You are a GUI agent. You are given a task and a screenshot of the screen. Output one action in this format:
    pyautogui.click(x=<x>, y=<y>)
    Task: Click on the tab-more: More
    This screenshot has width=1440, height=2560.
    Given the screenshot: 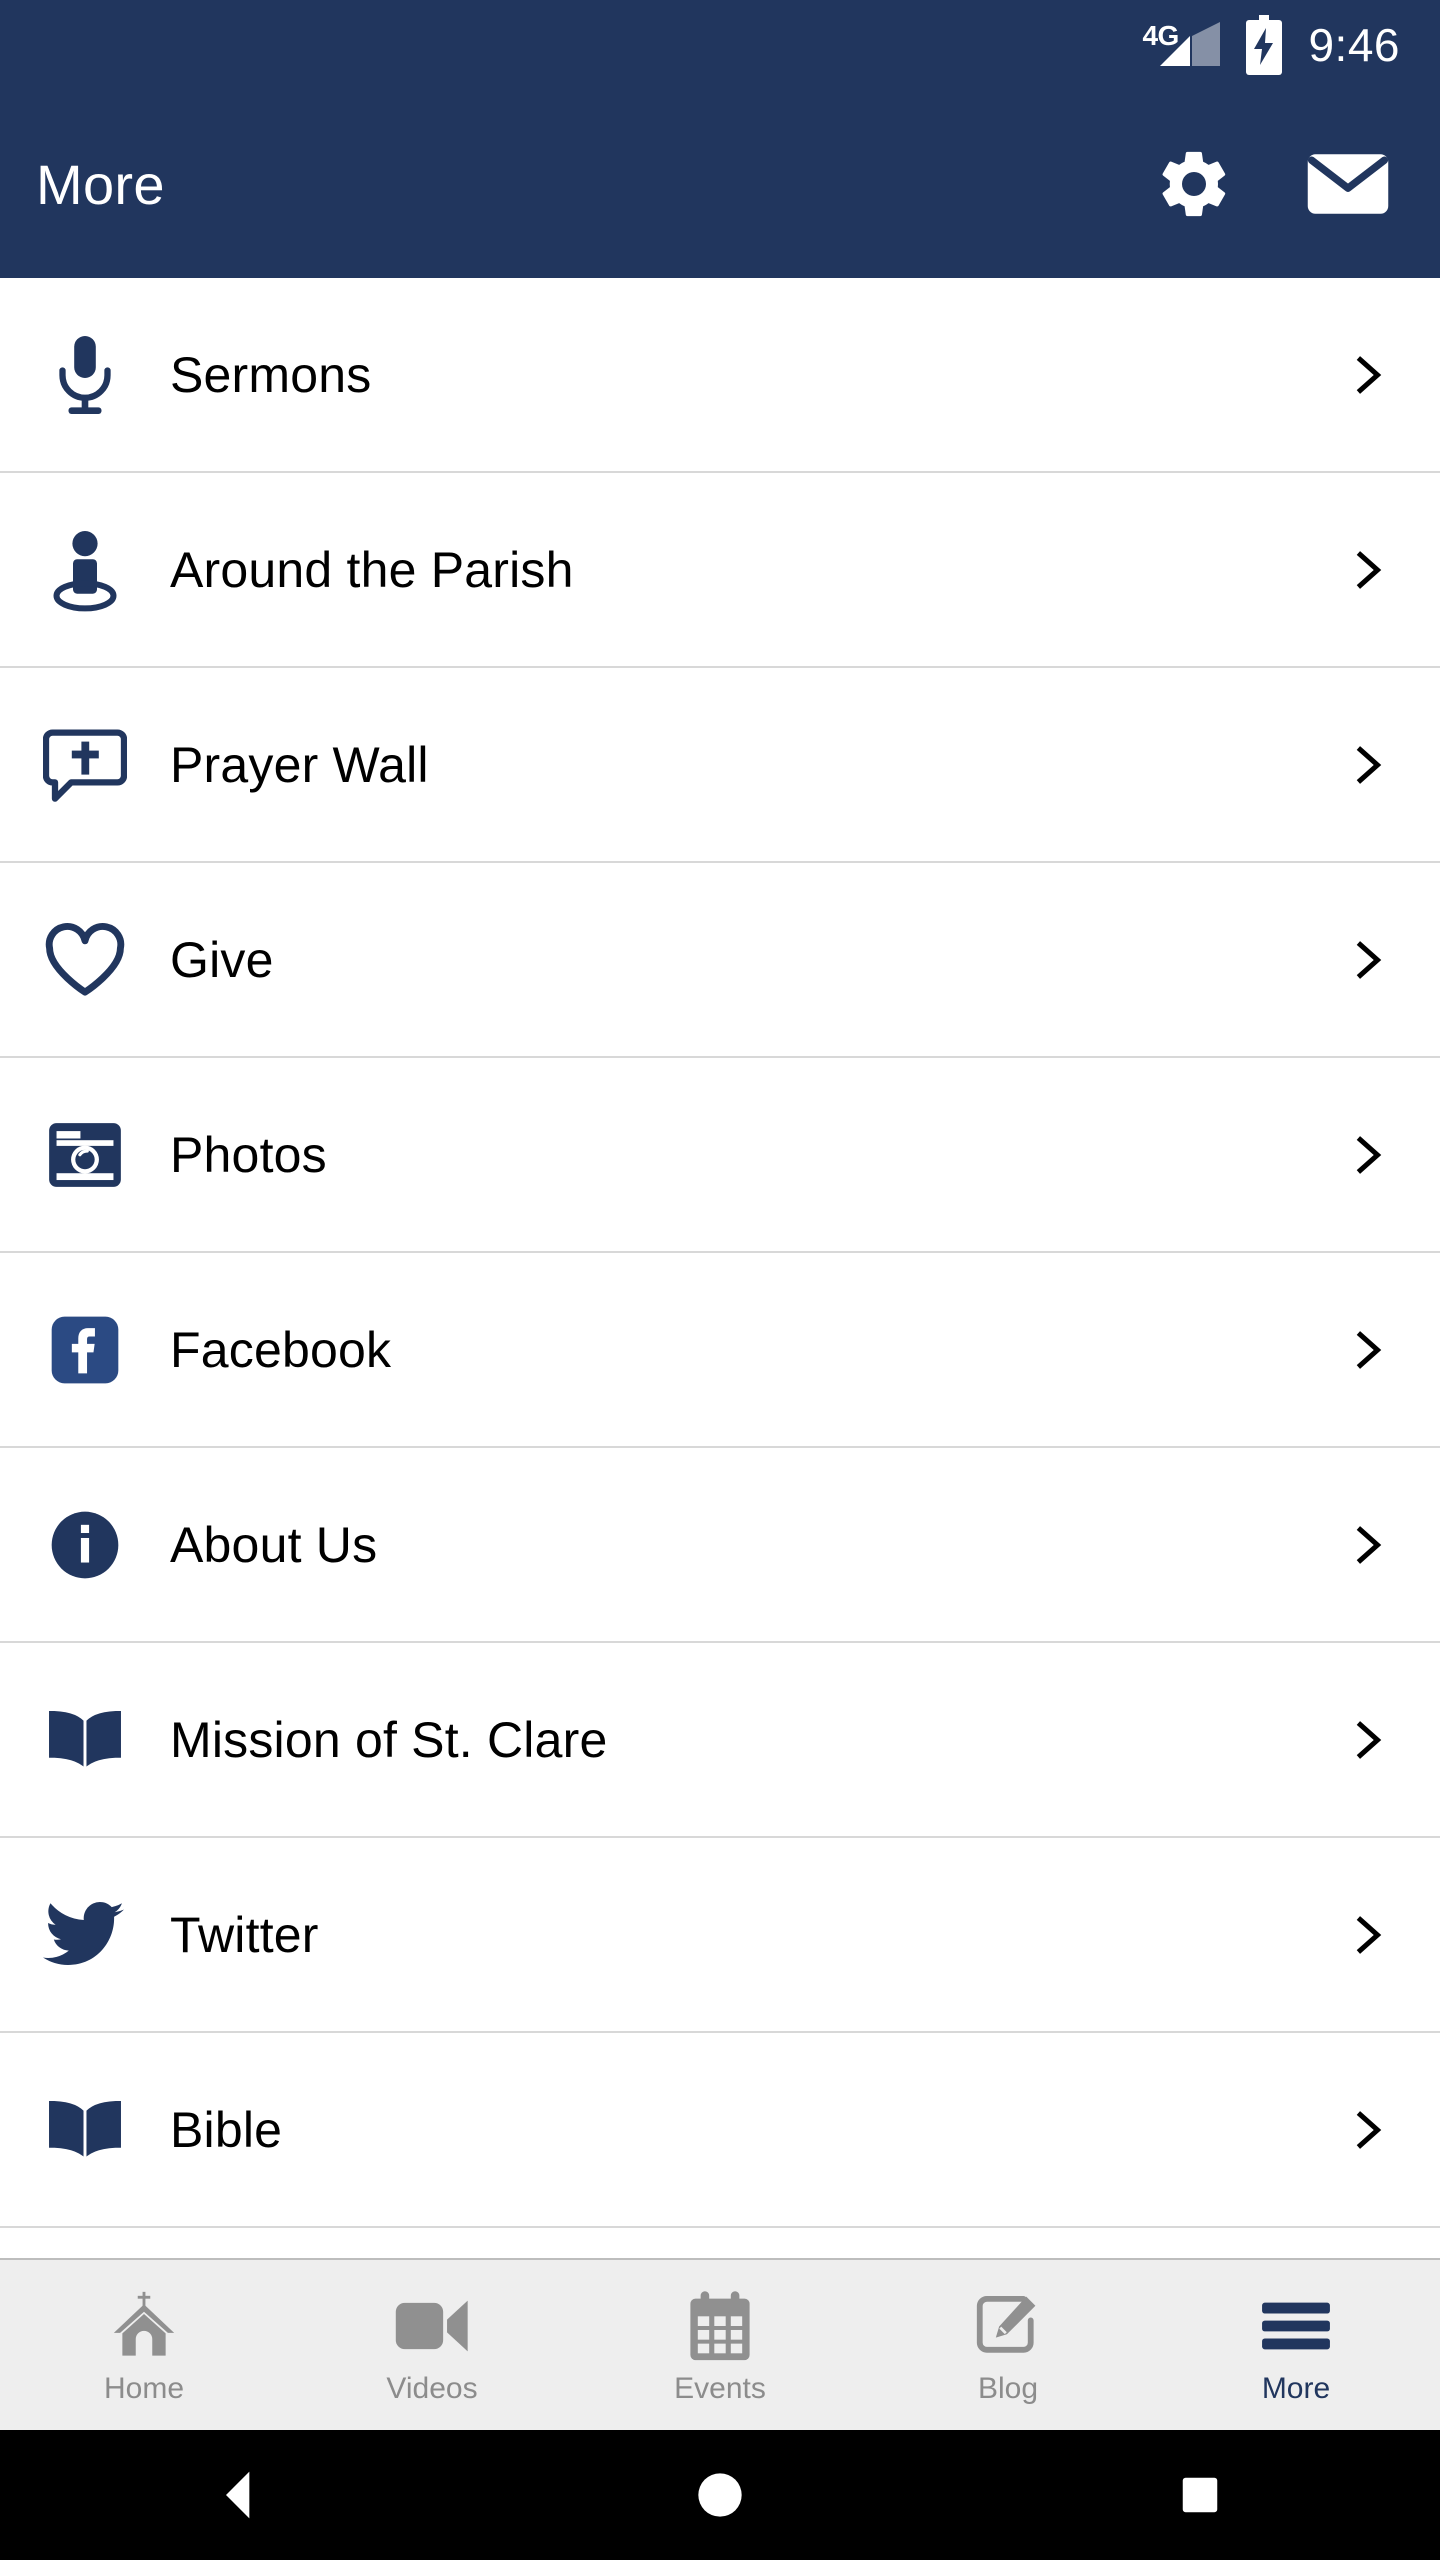 What is the action you would take?
    pyautogui.click(x=1296, y=2345)
    